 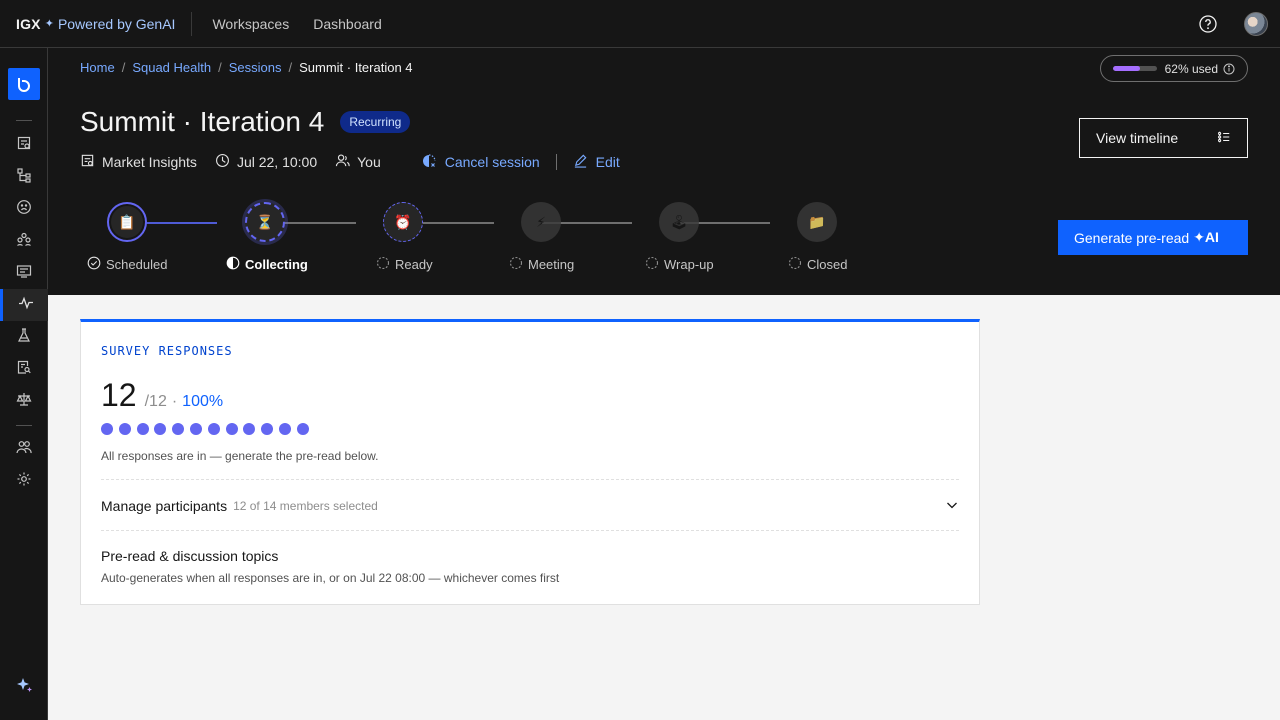 I want to click on step-label-text: Collecting, so click(x=276, y=264).